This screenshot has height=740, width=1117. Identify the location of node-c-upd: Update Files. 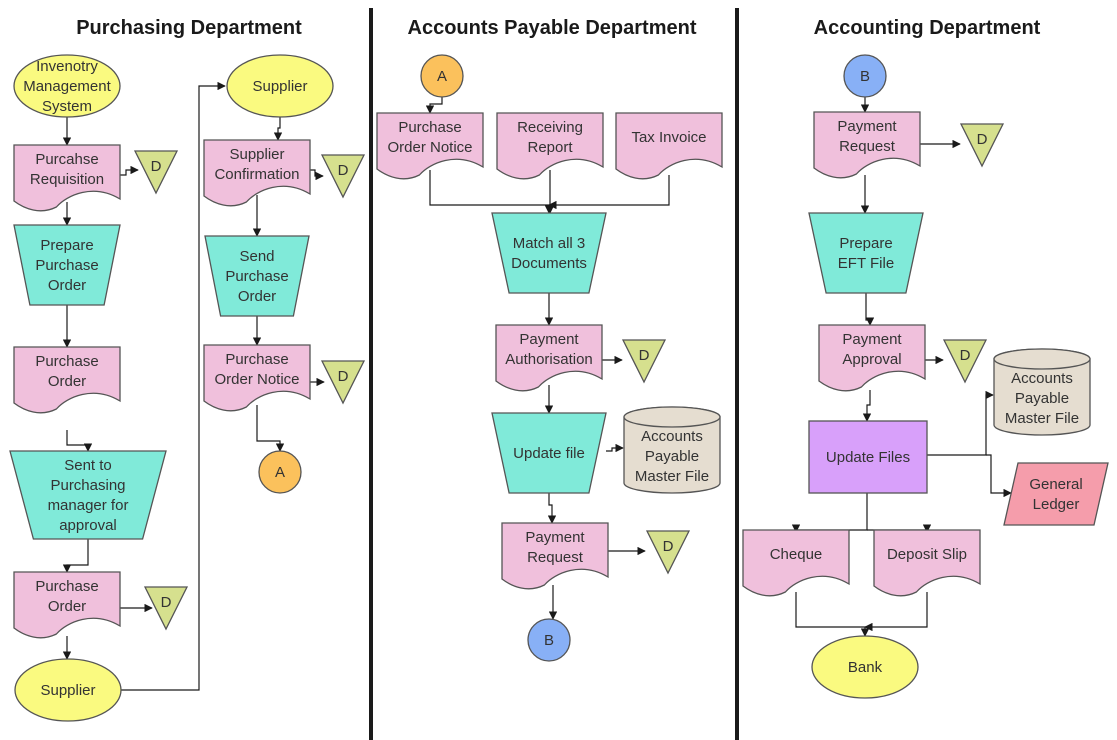
(868, 457).